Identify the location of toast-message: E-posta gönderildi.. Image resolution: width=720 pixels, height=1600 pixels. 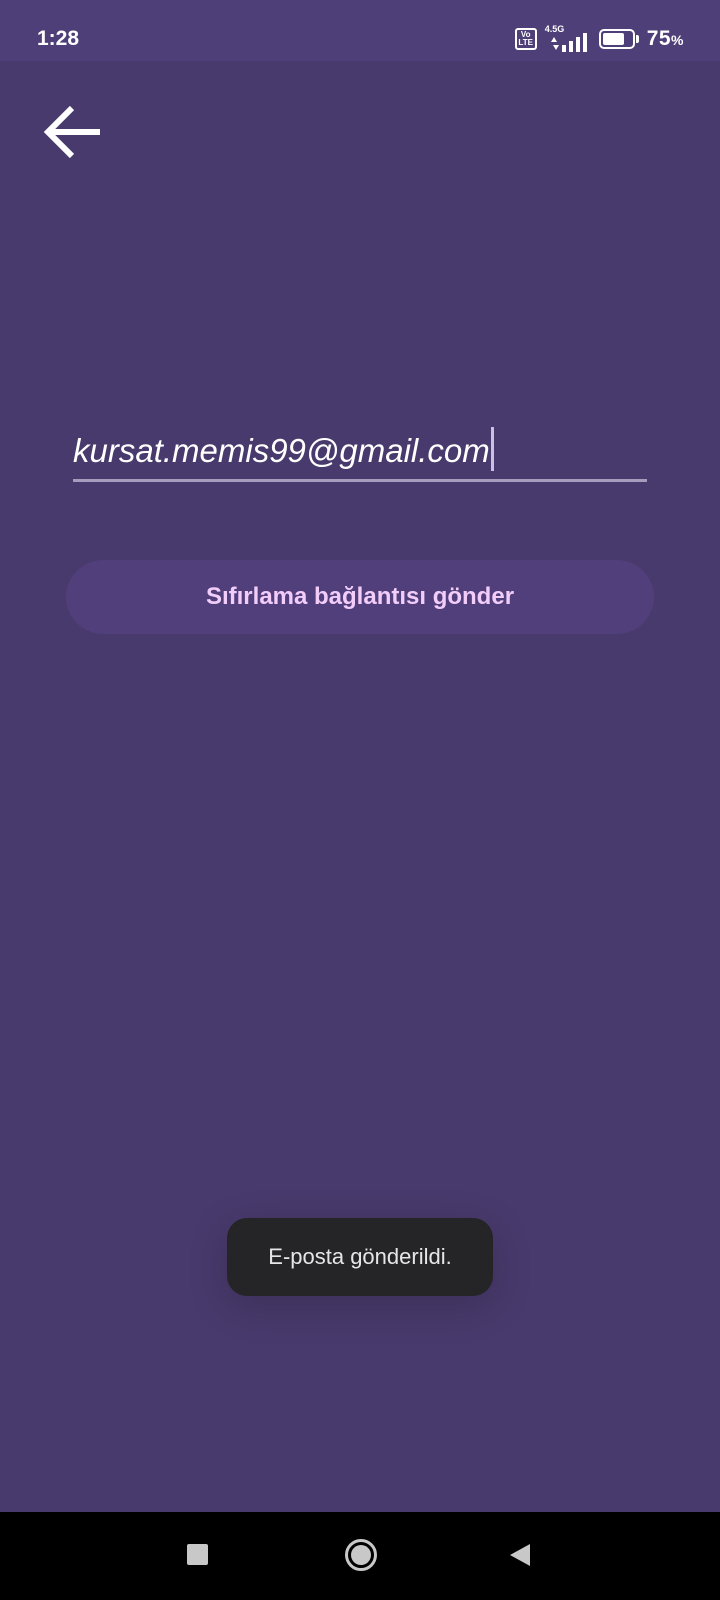
(360, 1257).